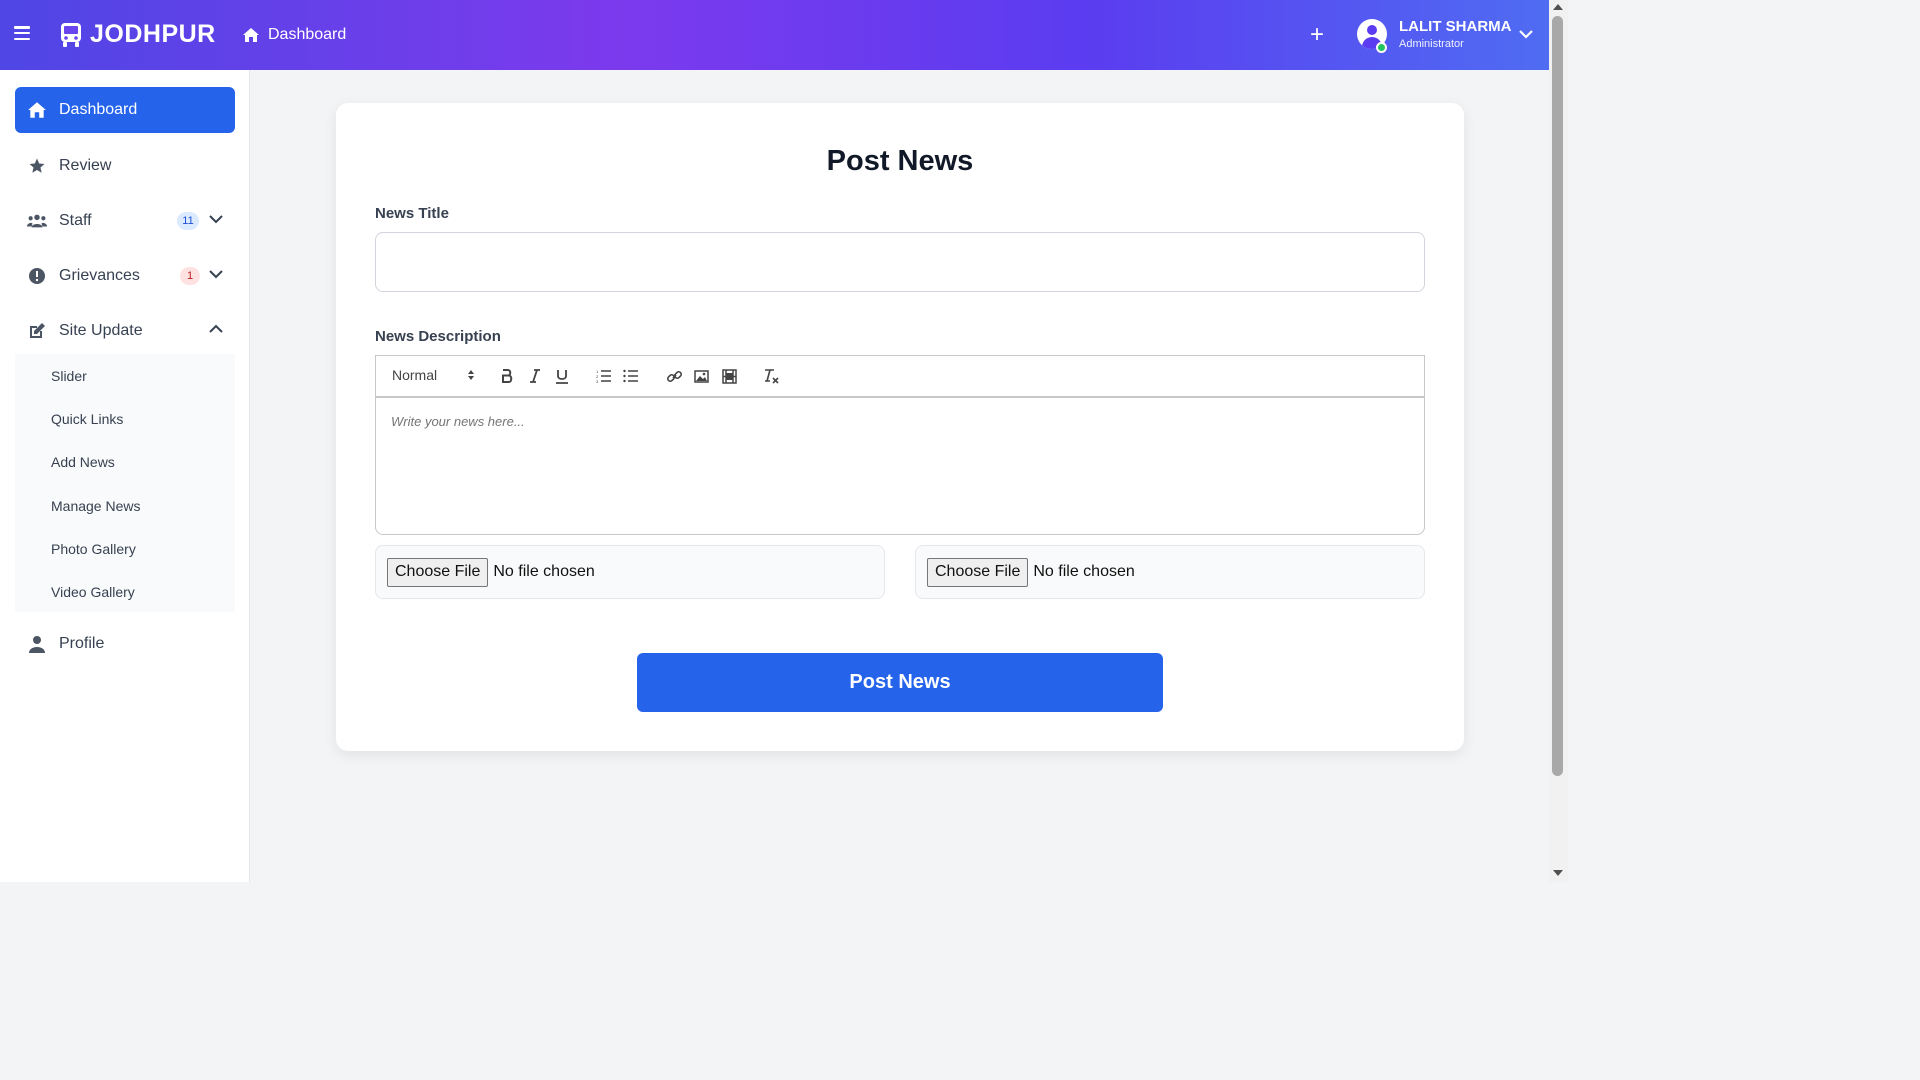  Describe the element at coordinates (37, 166) in the screenshot. I see `star-icon` at that location.